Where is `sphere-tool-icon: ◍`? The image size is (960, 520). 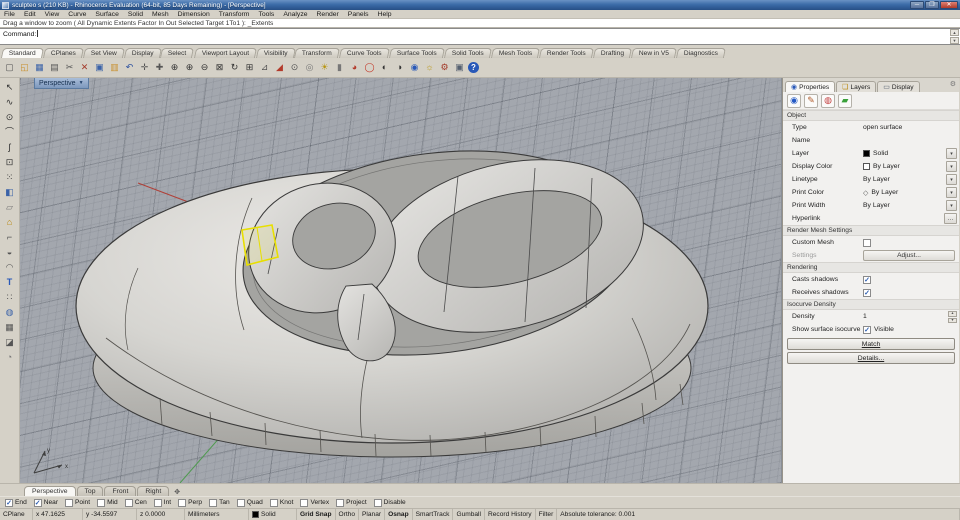
sphere-tool-icon: ◍ is located at coordinates (9, 312).